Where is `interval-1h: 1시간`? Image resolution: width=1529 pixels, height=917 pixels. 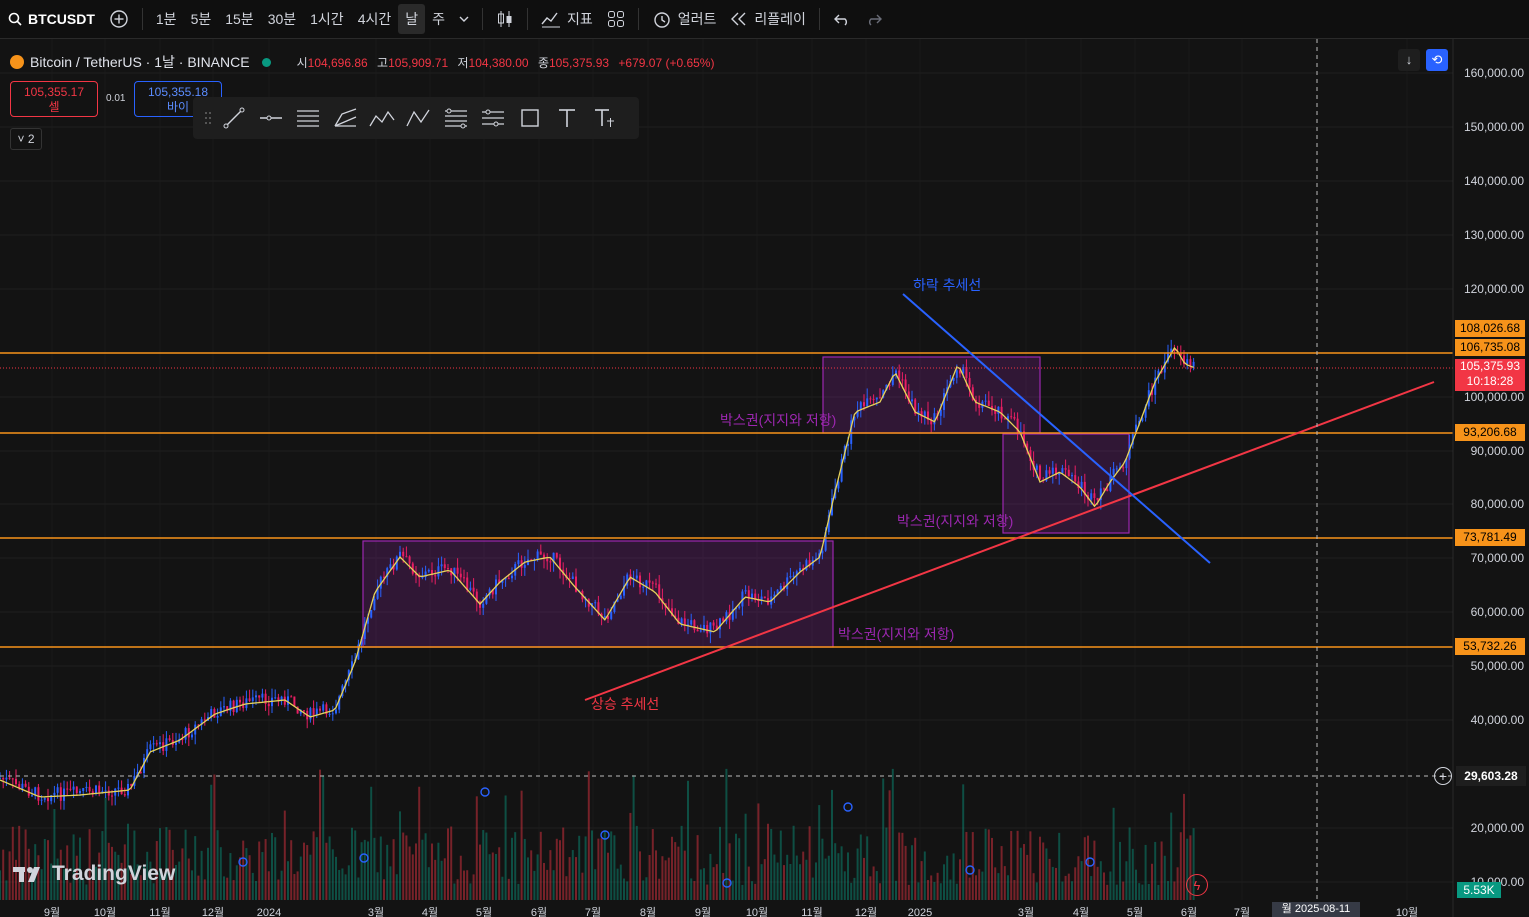 interval-1h: 1시간 is located at coordinates (327, 19).